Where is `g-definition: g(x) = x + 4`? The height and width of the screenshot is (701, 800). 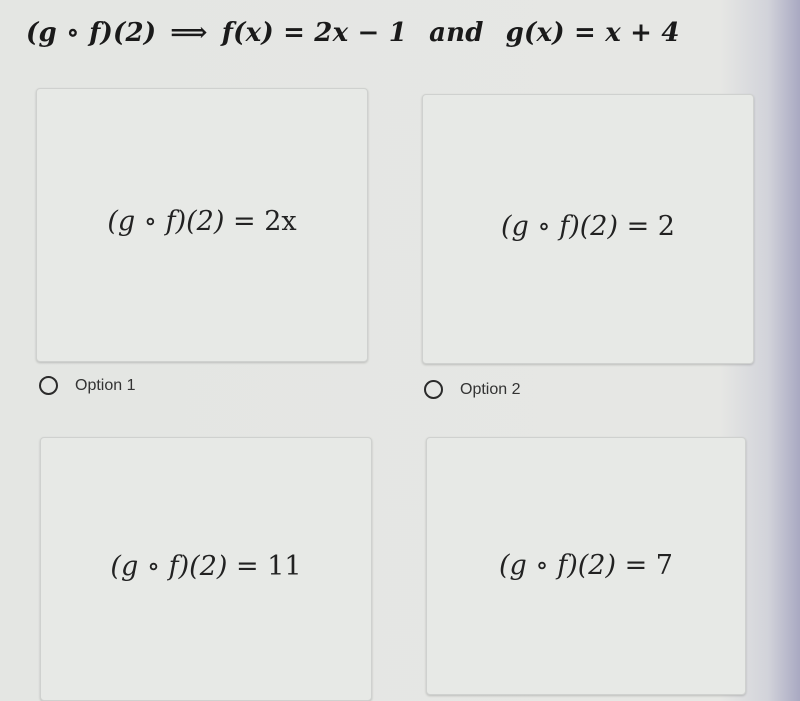
g-definition: g(x) = x + 4 is located at coordinates (592, 33).